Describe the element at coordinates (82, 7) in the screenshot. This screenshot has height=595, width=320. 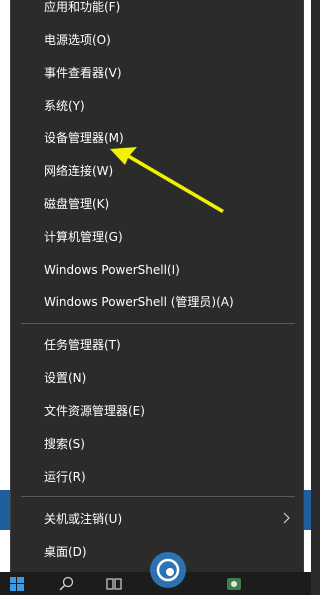
I see `menu-item-label: 应用和功能(F)` at that location.